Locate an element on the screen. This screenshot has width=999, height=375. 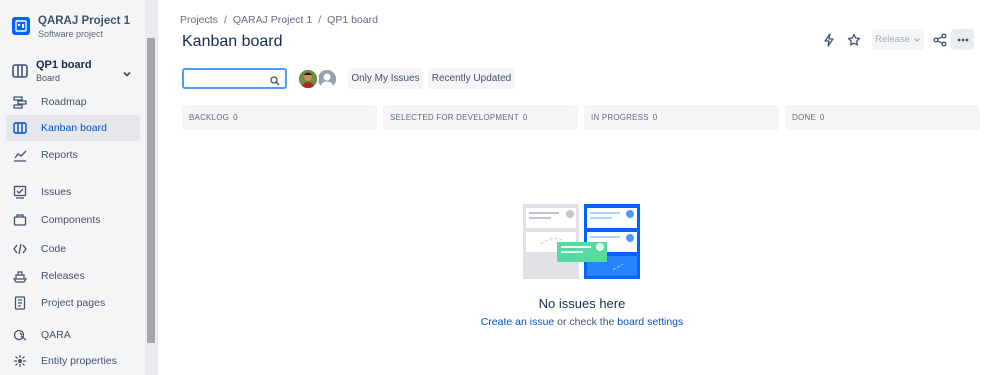
release-label: Release is located at coordinates (892, 39).